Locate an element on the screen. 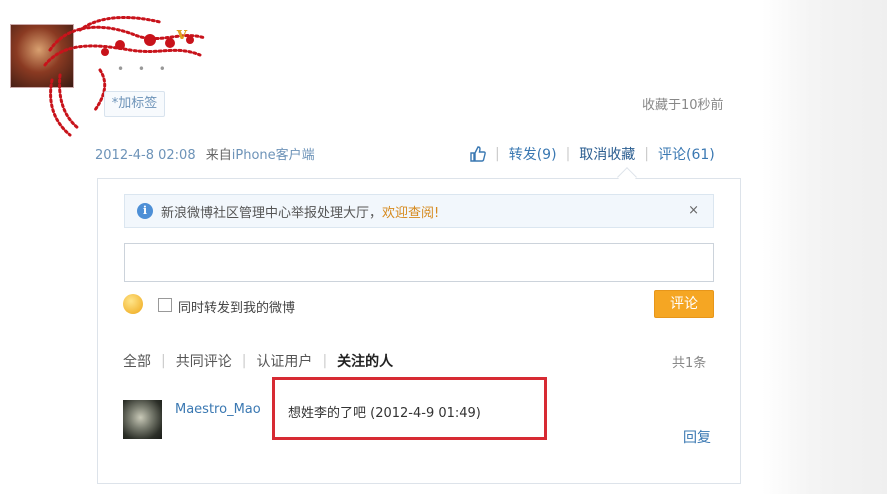 This screenshot has width=887, height=494. comment-submit-button: 评论 is located at coordinates (684, 304).